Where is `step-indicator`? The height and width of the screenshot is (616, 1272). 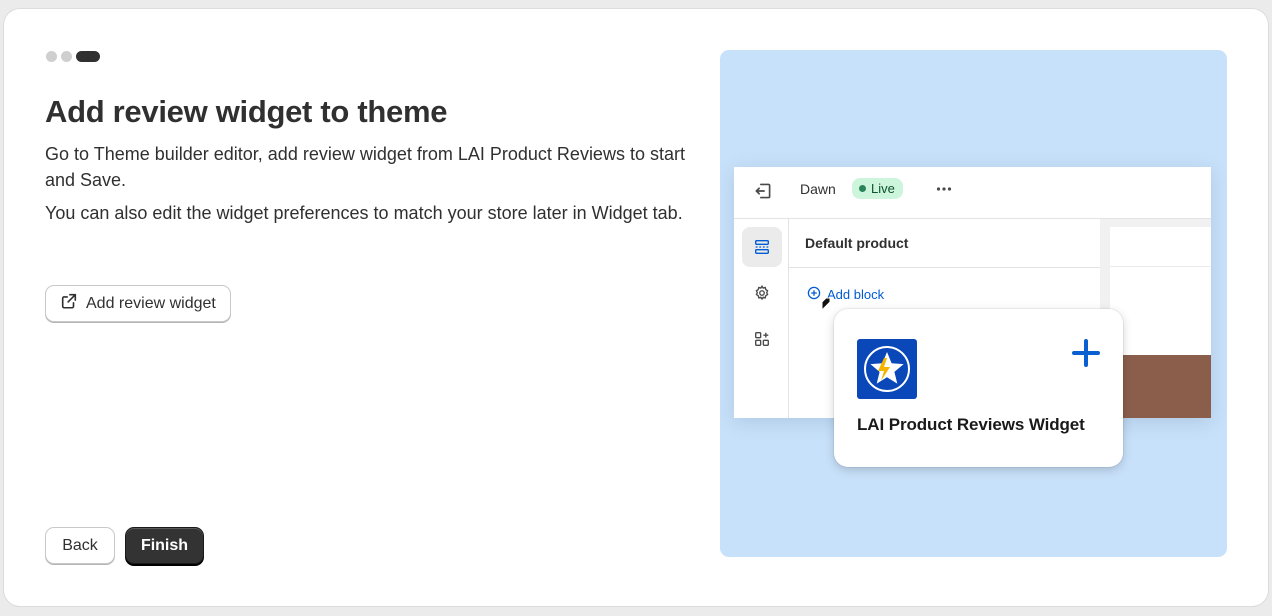 step-indicator is located at coordinates (73, 56).